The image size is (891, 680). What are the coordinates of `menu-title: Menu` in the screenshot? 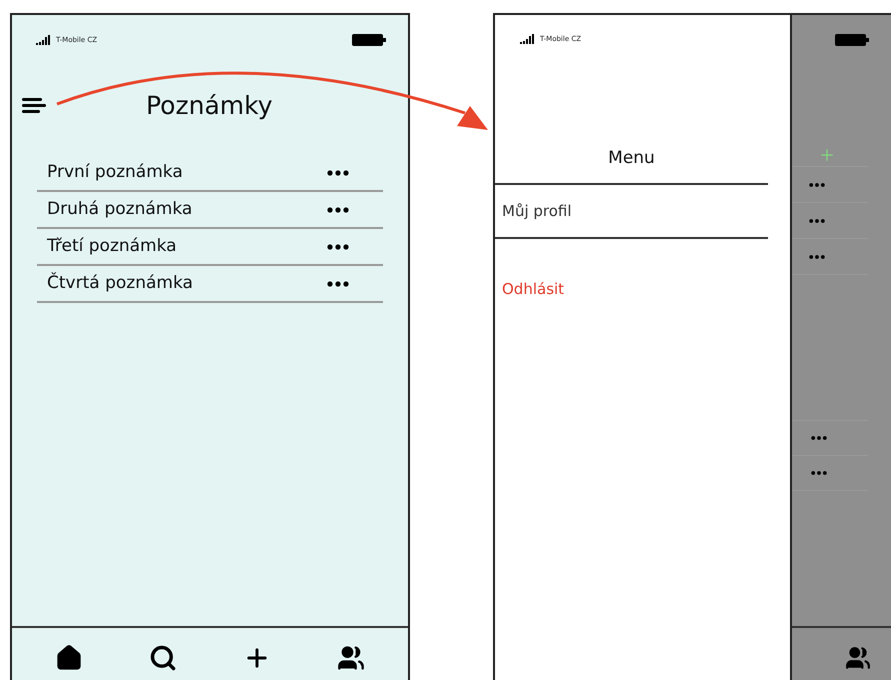 It's located at (631, 158).